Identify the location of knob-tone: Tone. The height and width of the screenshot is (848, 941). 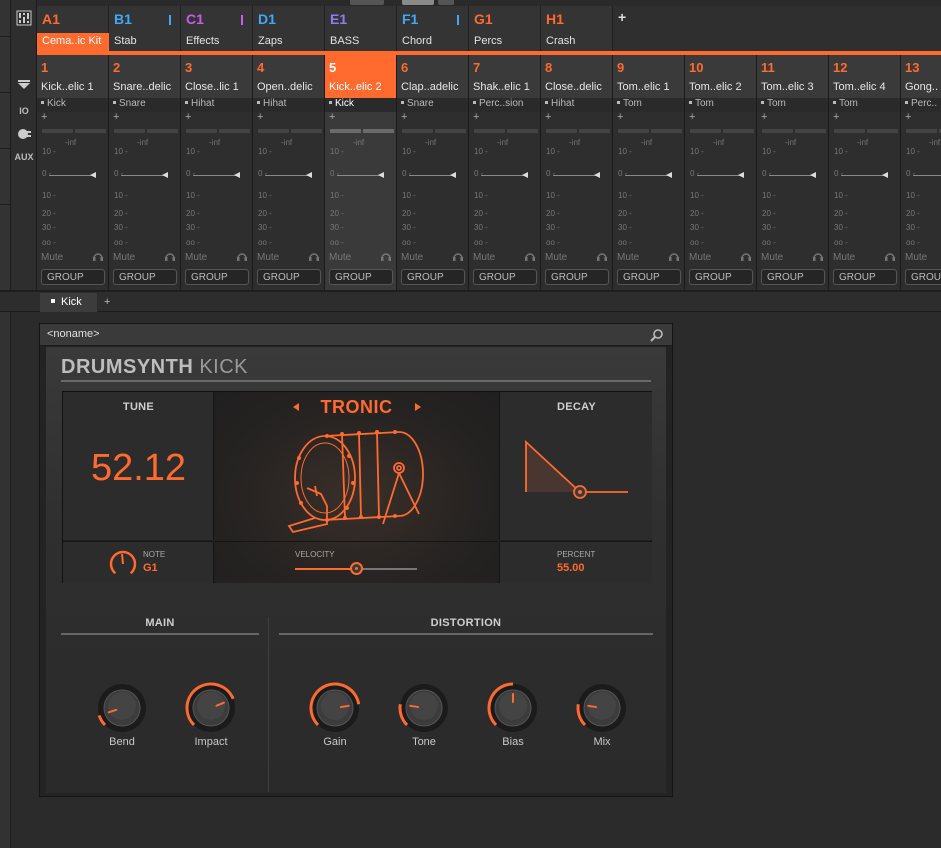
(424, 718).